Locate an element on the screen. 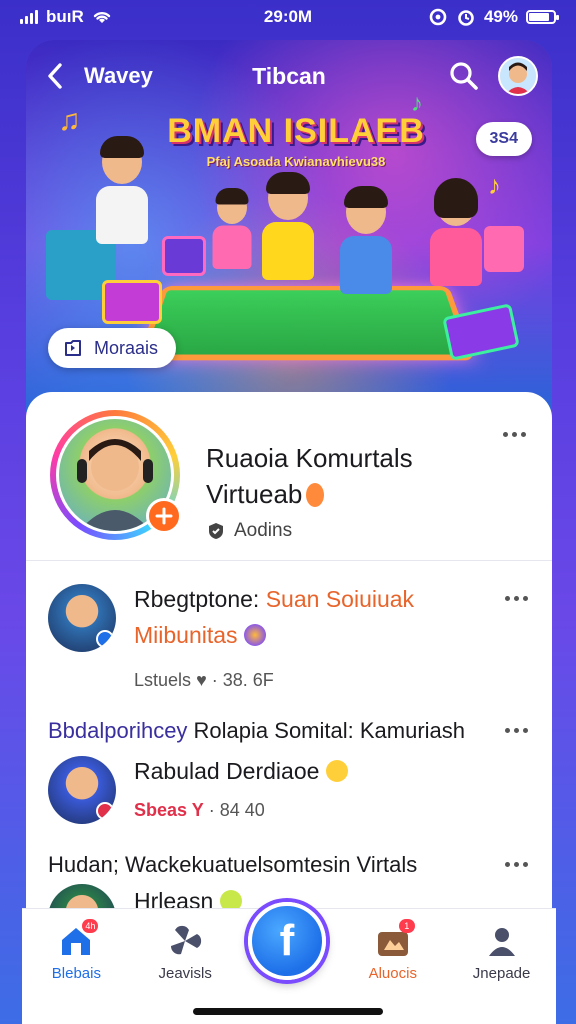  search-icon is located at coordinates (464, 76).